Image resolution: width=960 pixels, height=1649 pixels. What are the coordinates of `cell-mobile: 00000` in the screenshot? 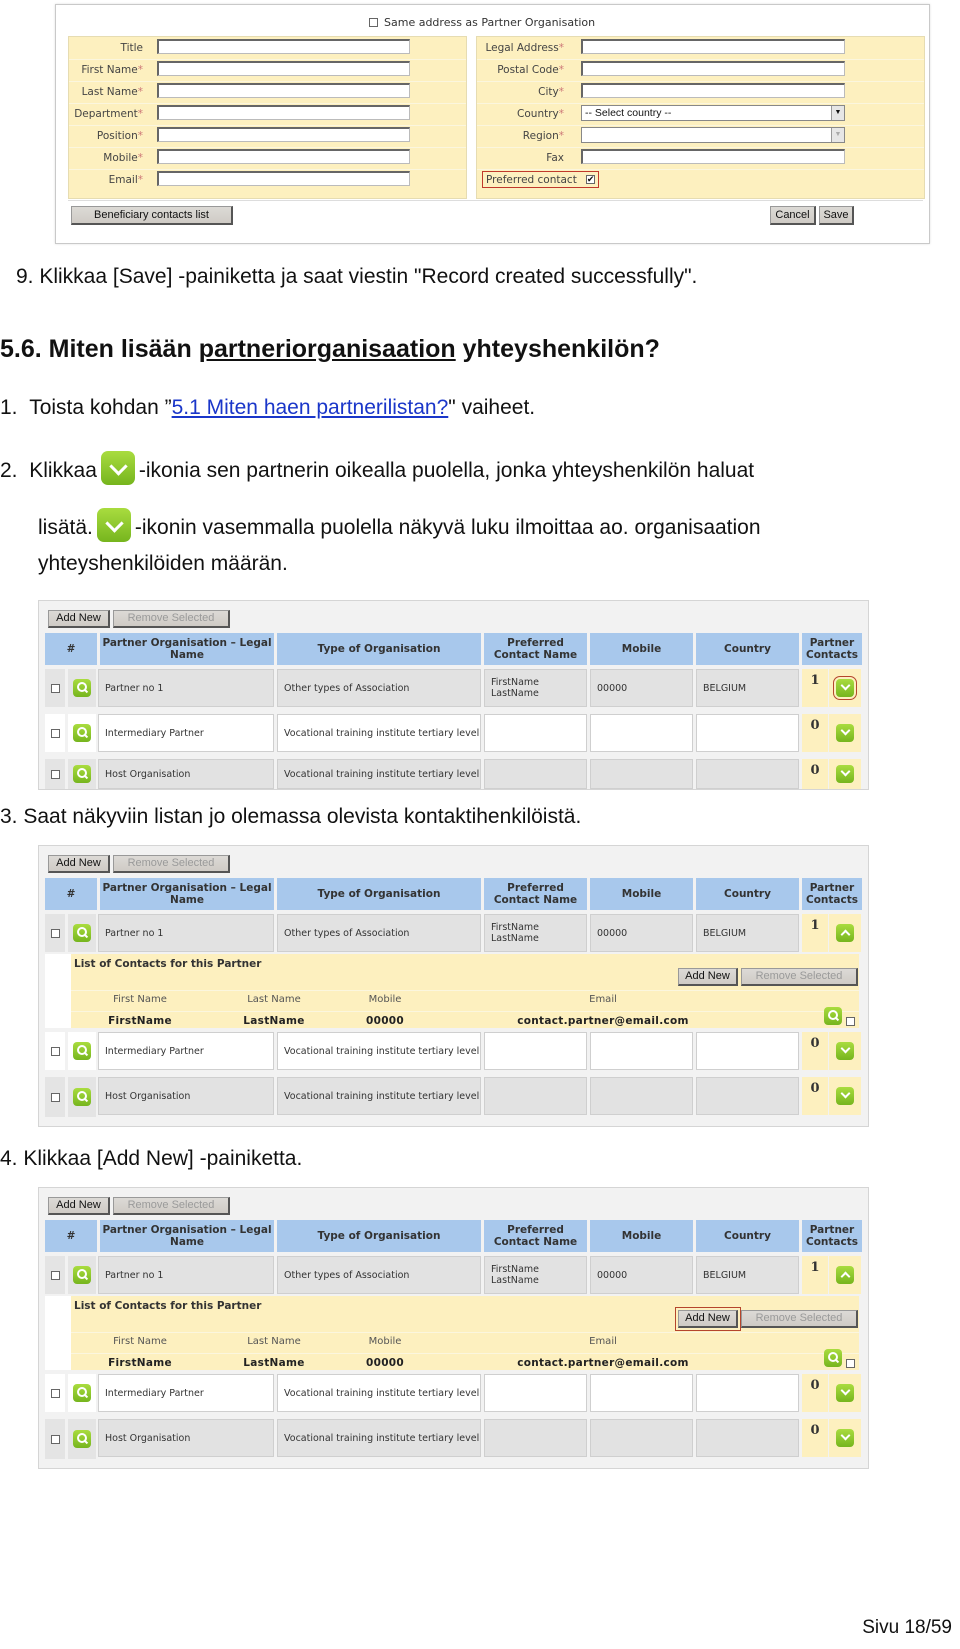 It's located at (641, 688).